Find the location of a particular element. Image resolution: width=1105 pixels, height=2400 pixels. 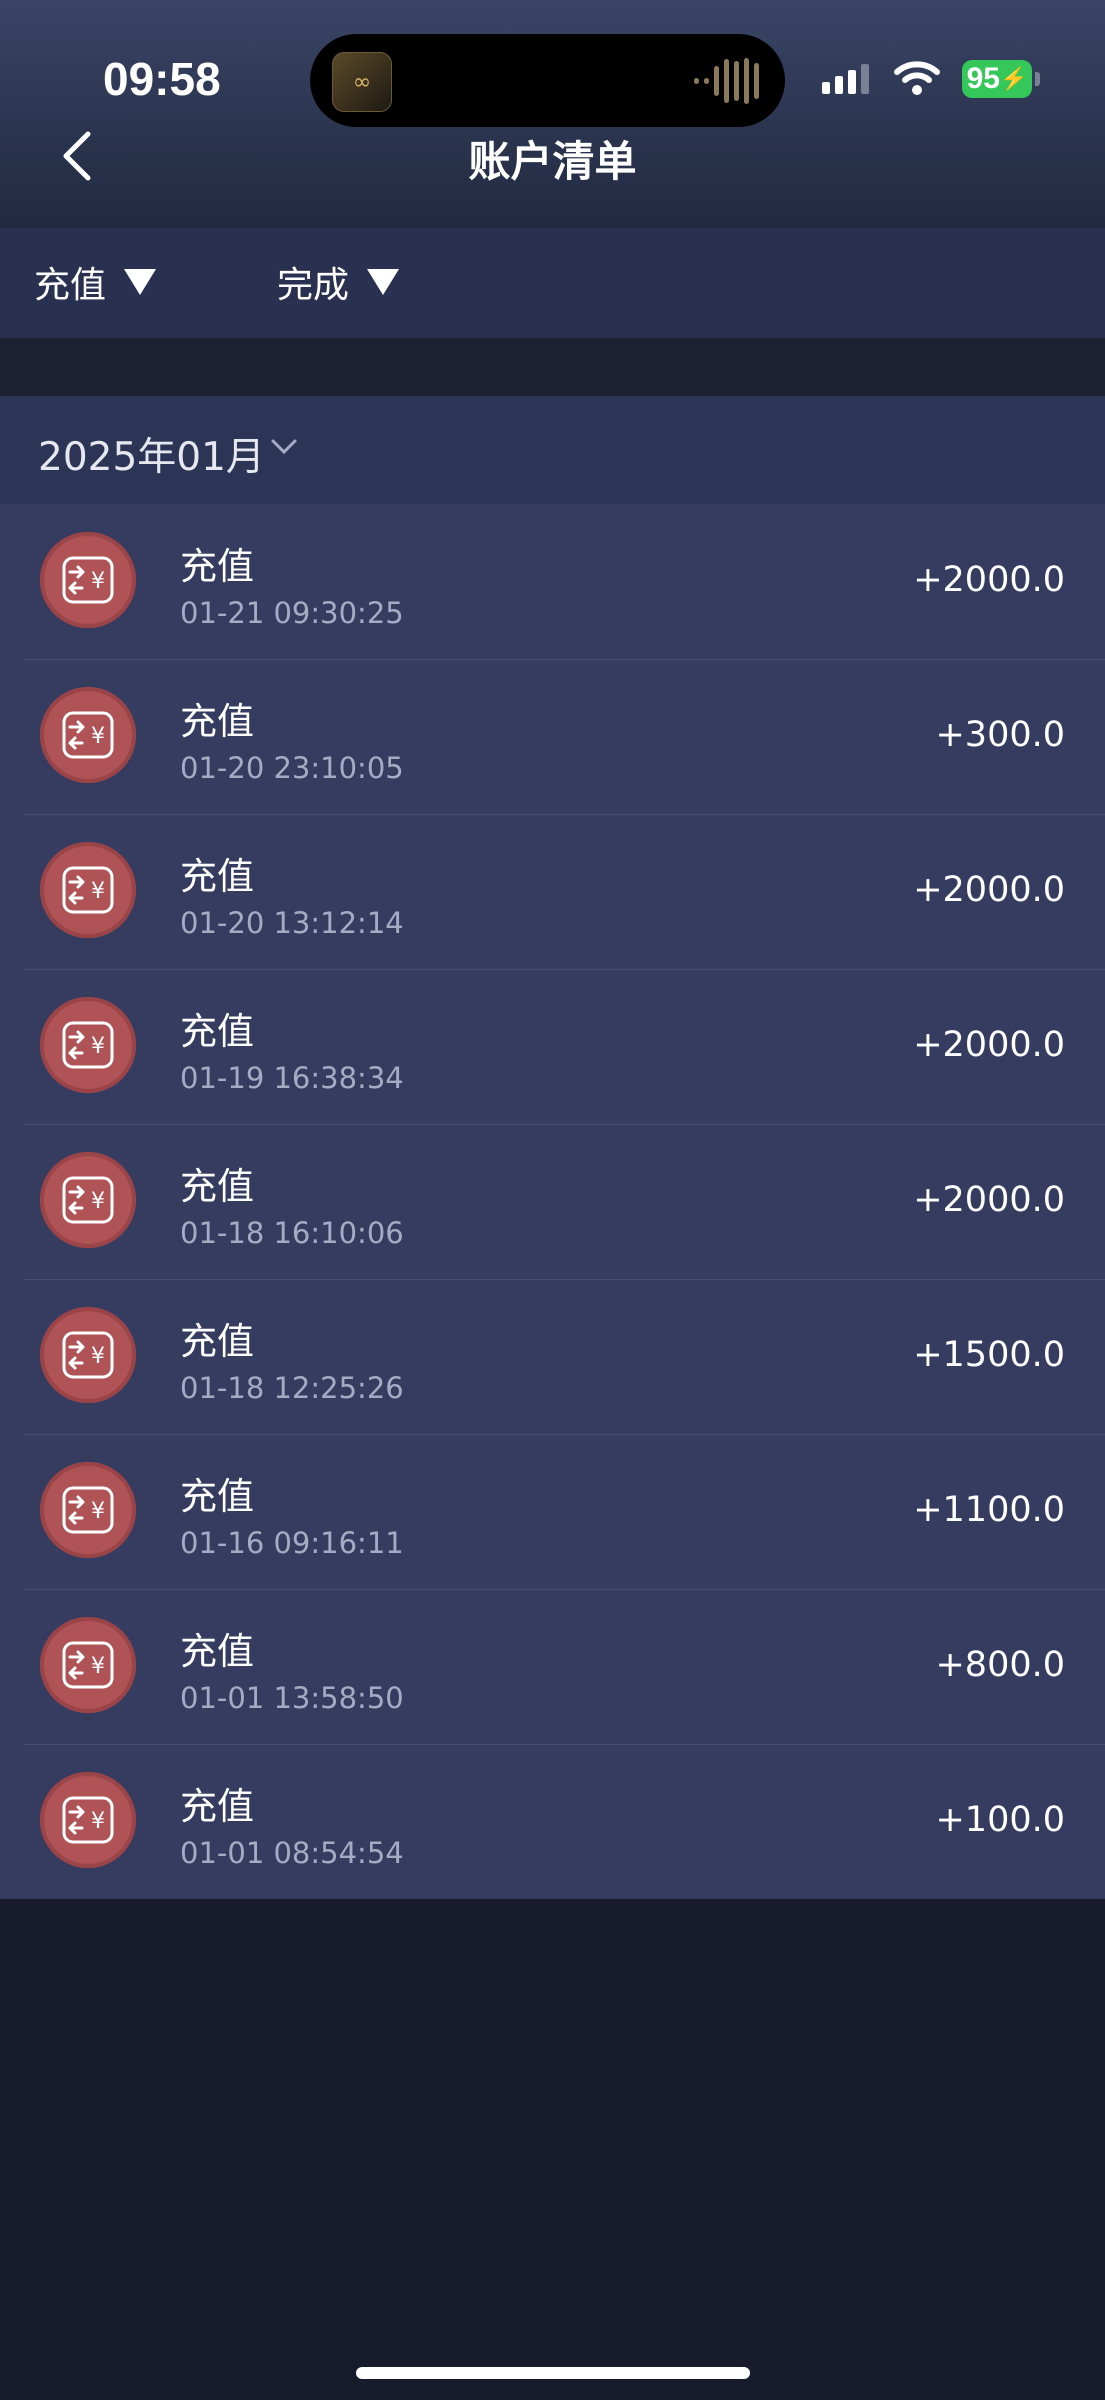

status-filter-dropdown: 完成 is located at coordinates (338, 282).